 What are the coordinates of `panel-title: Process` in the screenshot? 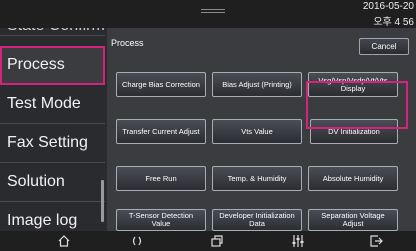 It's located at (127, 43).